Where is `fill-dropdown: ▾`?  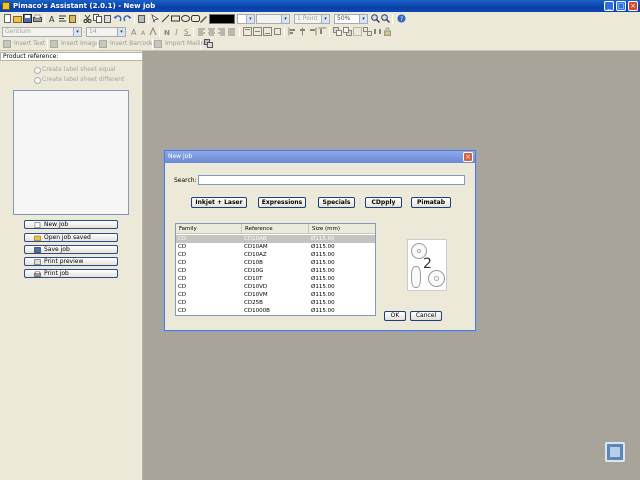
fill-dropdown: ▾ is located at coordinates (273, 19).